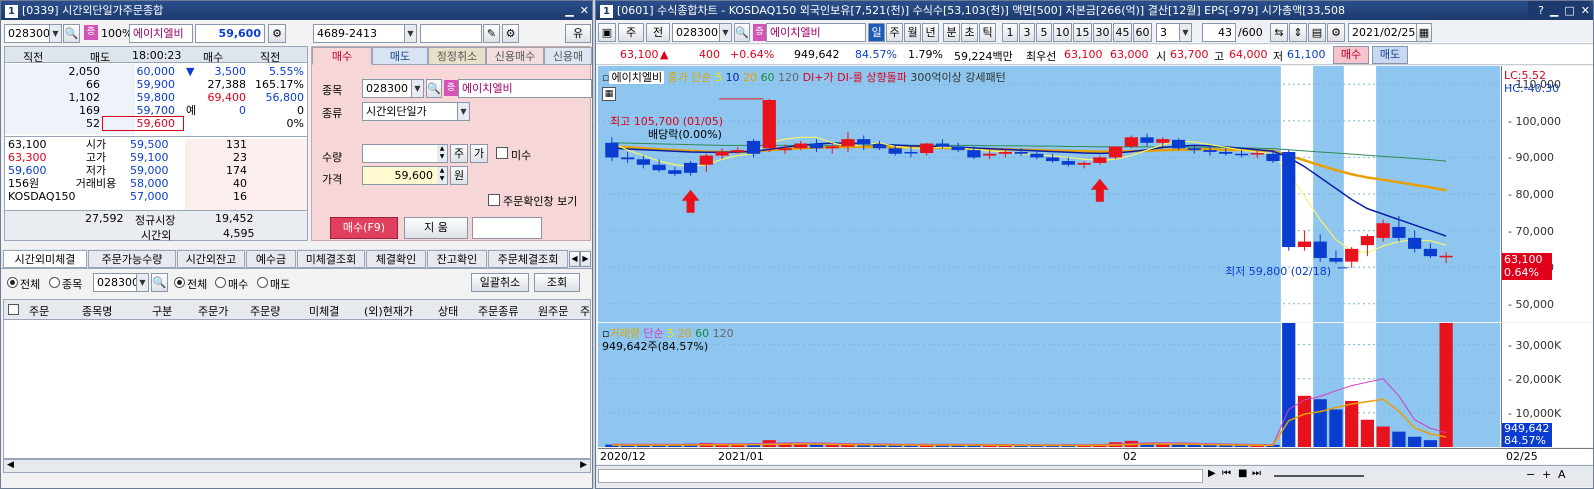 This screenshot has width=1594, height=489. What do you see at coordinates (271, 259) in the screenshot?
I see `tab-deposit: 예수금` at bounding box center [271, 259].